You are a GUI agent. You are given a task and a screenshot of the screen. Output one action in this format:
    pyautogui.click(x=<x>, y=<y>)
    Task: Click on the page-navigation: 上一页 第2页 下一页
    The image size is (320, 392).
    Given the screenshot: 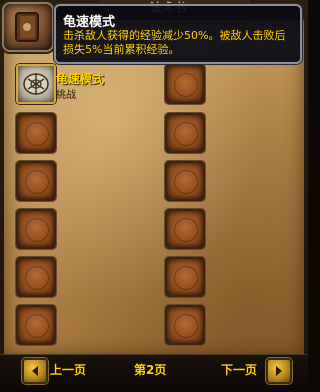 What is the action you would take?
    pyautogui.click(x=154, y=373)
    